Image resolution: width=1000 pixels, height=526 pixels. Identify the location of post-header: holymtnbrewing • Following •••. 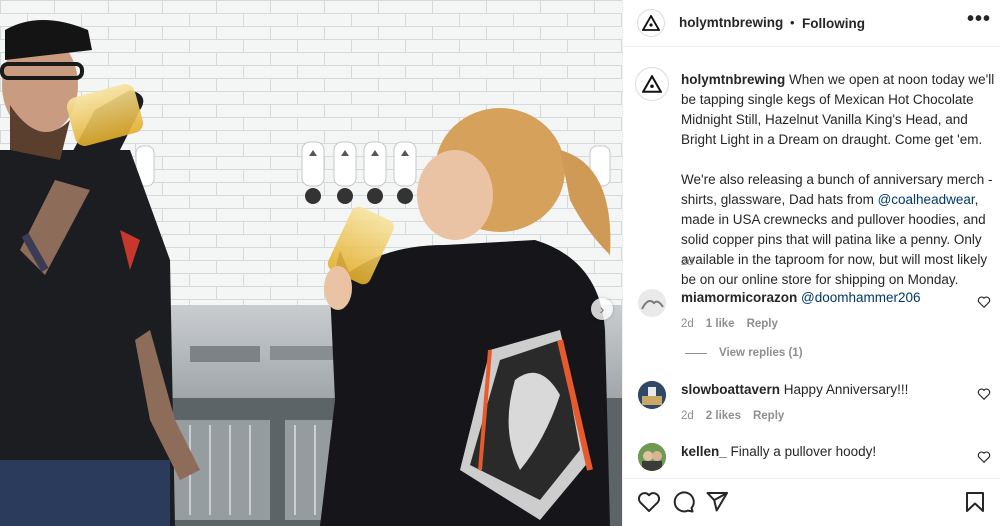
(811, 23).